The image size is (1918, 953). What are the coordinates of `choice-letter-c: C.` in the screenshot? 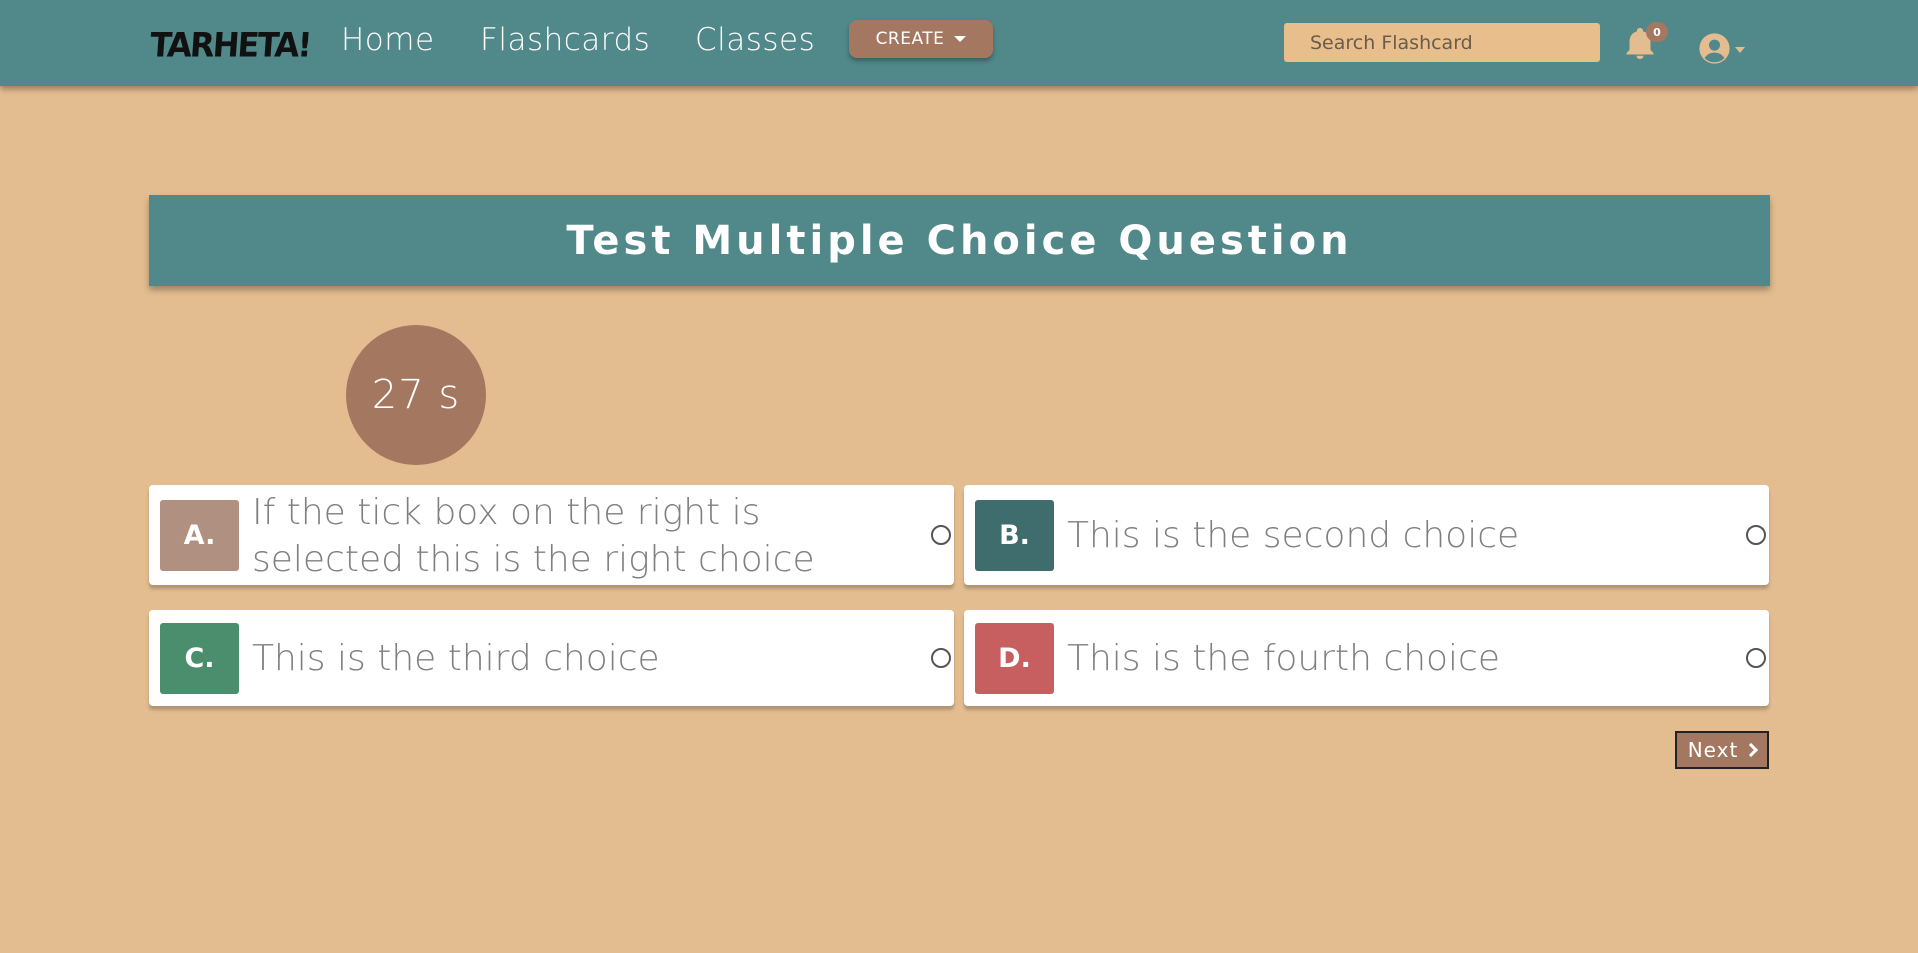 It's located at (199, 658).